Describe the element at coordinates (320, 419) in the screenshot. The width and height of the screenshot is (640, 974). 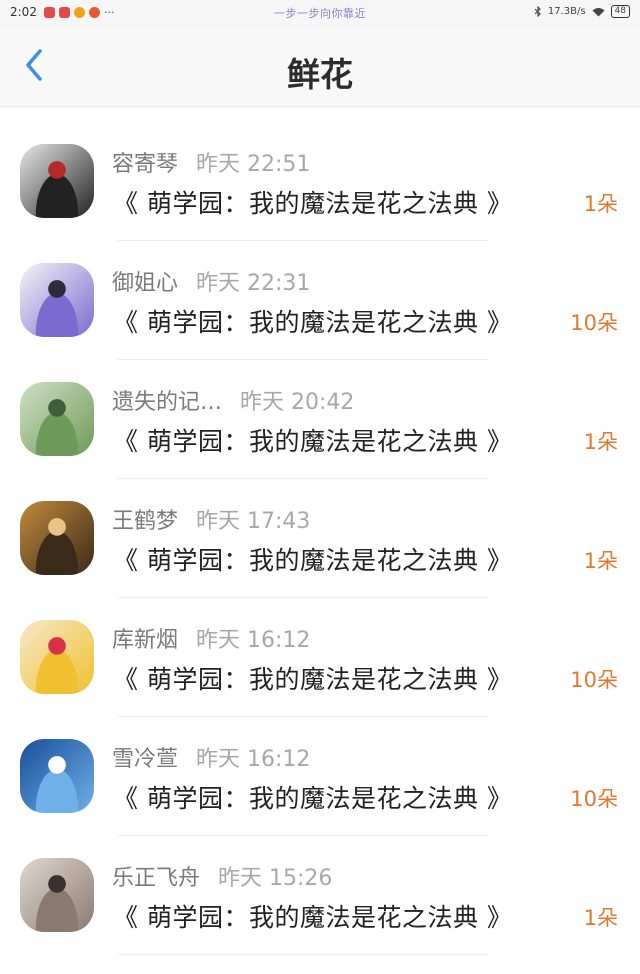
I see `list-item: 遗失的记… 昨天 20:42 《 萌学园：我的魔法是花之法典 》 1朵` at that location.